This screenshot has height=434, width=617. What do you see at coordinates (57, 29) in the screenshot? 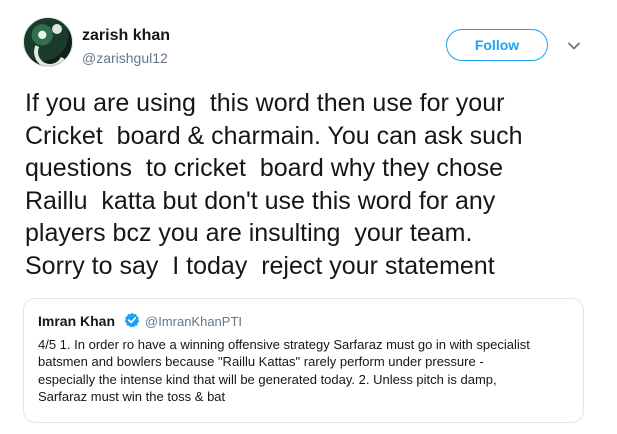
I see `avatar-star-shape` at bounding box center [57, 29].